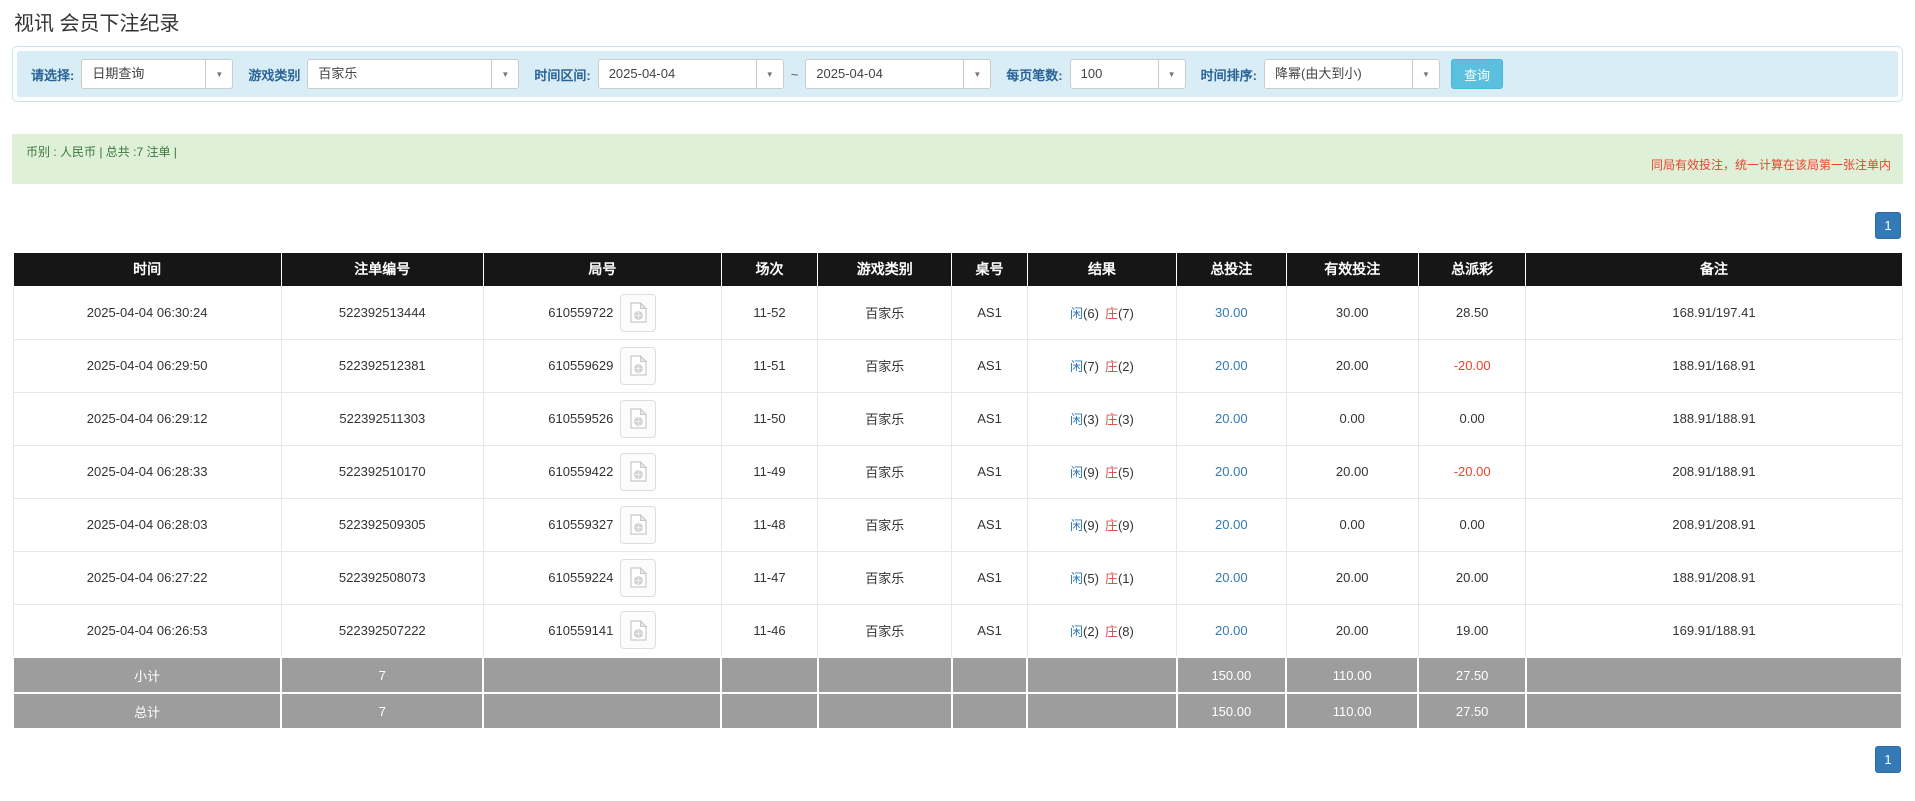 Image resolution: width=1915 pixels, height=801 pixels. What do you see at coordinates (1228, 75) in the screenshot?
I see `time-sort-label: 时间排序:` at bounding box center [1228, 75].